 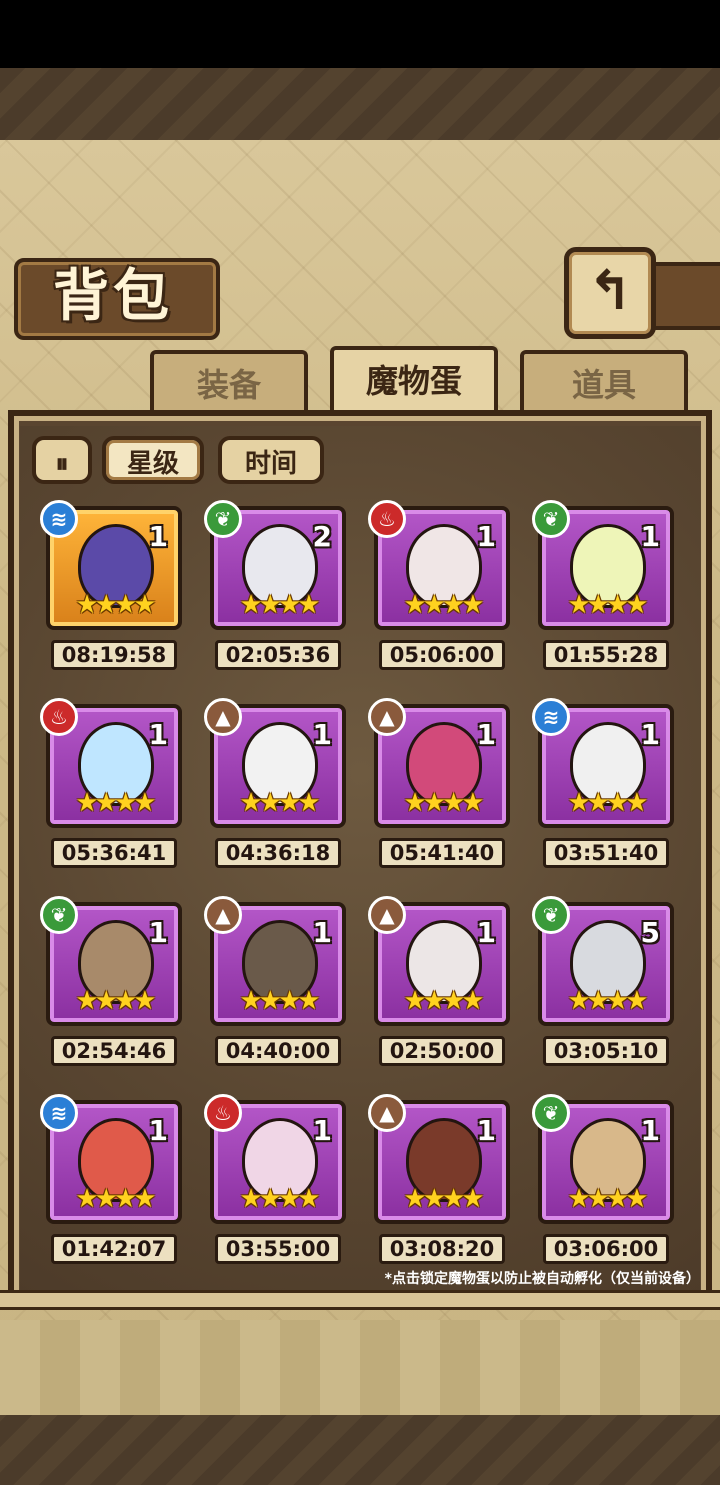 I want to click on page-title: 背包, so click(x=113, y=296).